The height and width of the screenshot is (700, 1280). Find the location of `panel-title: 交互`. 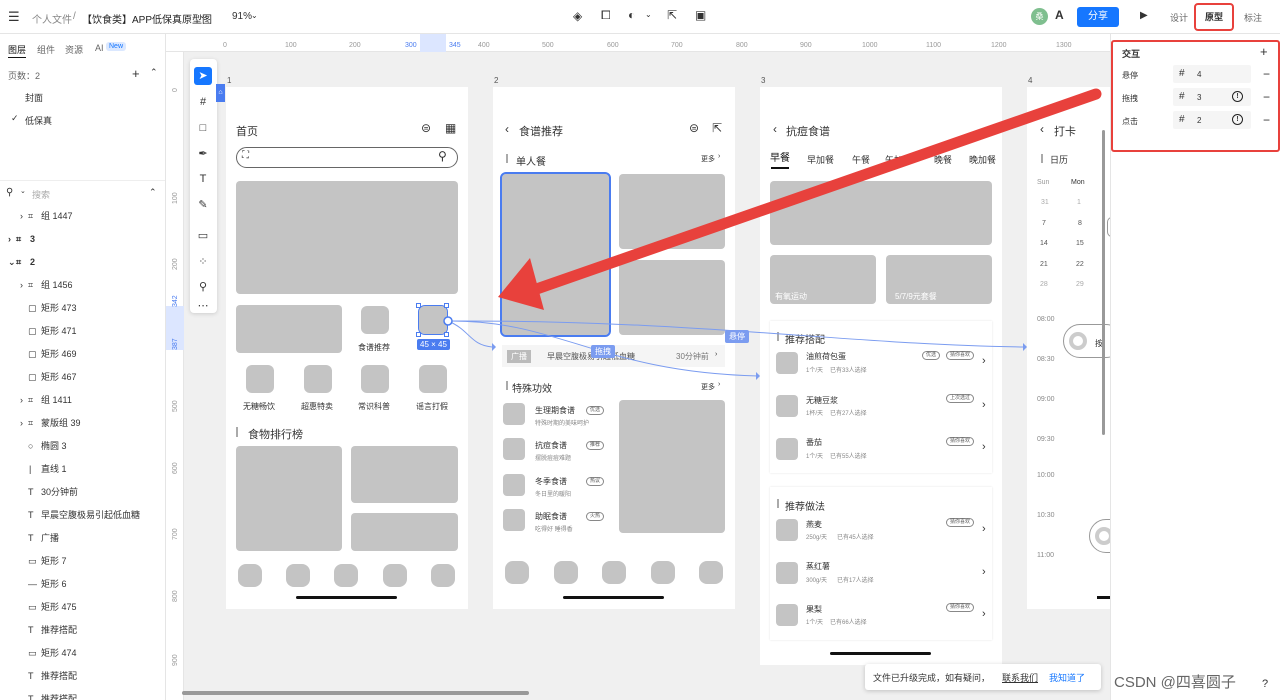

panel-title: 交互 is located at coordinates (1131, 54).